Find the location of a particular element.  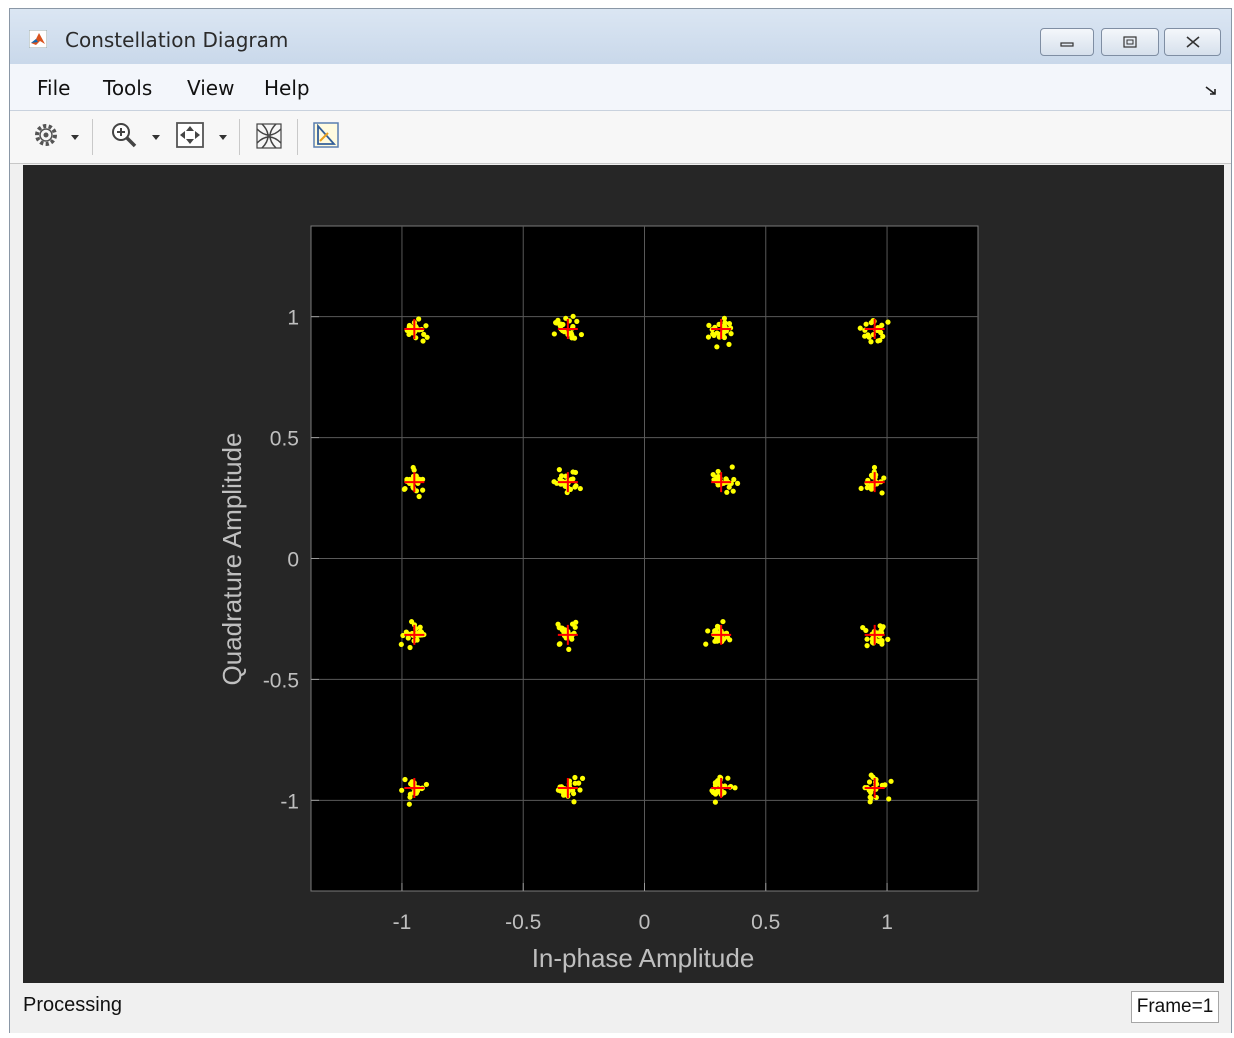

y-tick-label: -0.5 is located at coordinates (281, 680).